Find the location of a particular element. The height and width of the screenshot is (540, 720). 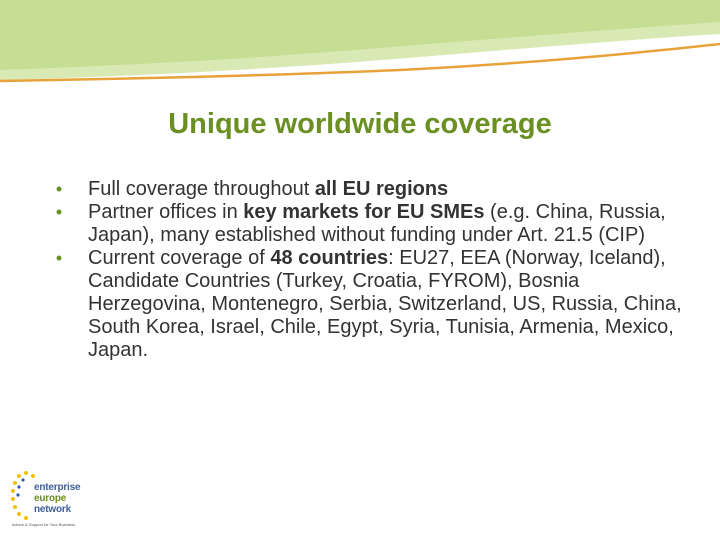

bullet-text-bold: 48 countries is located at coordinates (329, 258).